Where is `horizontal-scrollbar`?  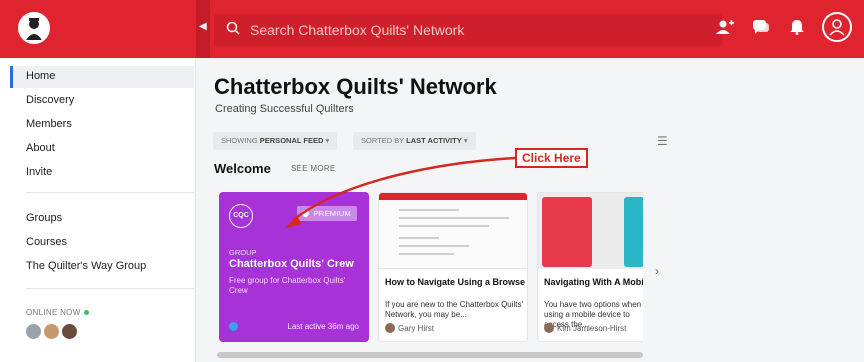 horizontal-scrollbar is located at coordinates (430, 355).